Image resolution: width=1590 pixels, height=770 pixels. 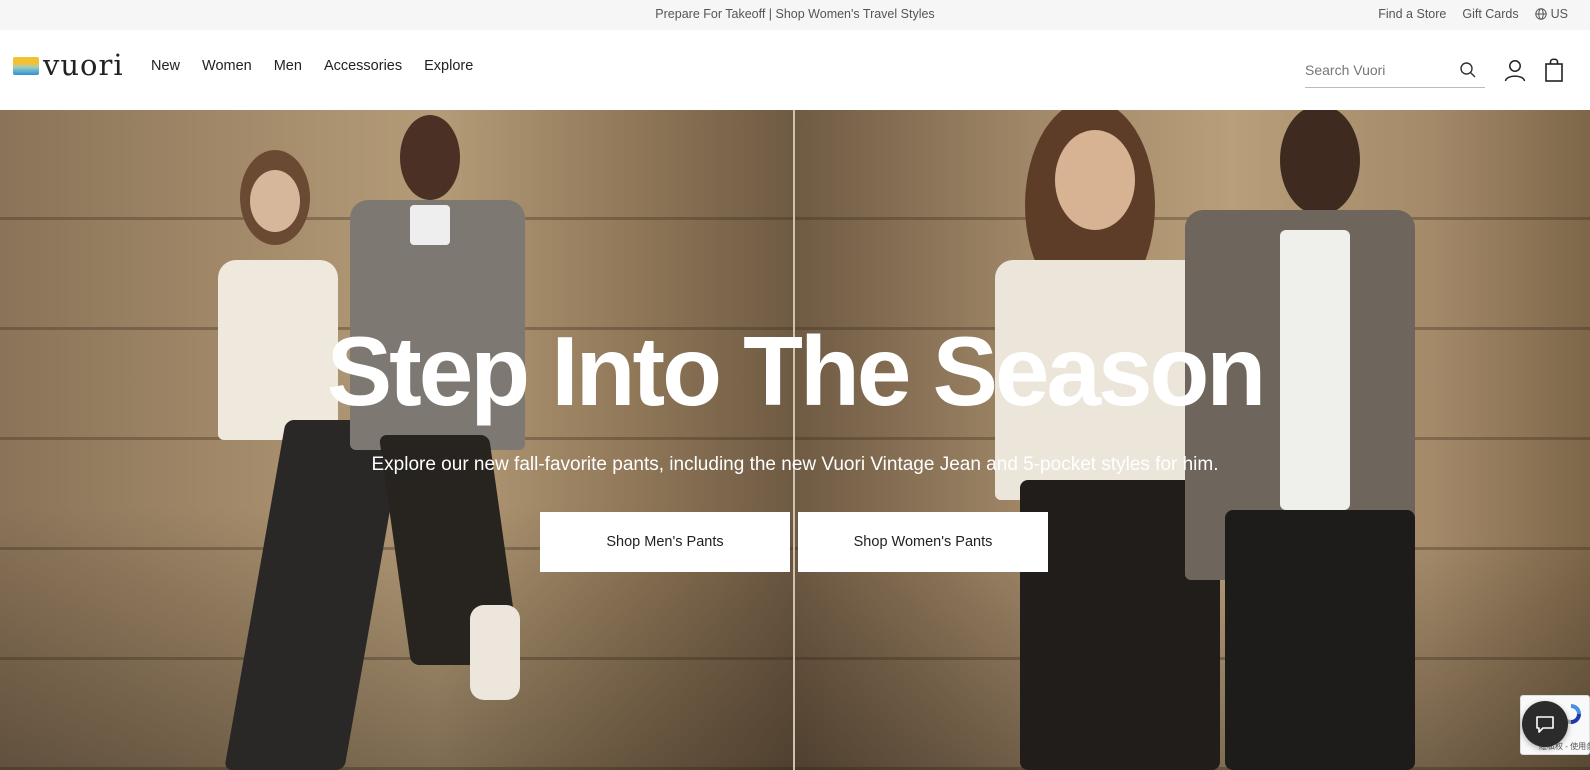 I want to click on chat-icon, so click(x=1545, y=724).